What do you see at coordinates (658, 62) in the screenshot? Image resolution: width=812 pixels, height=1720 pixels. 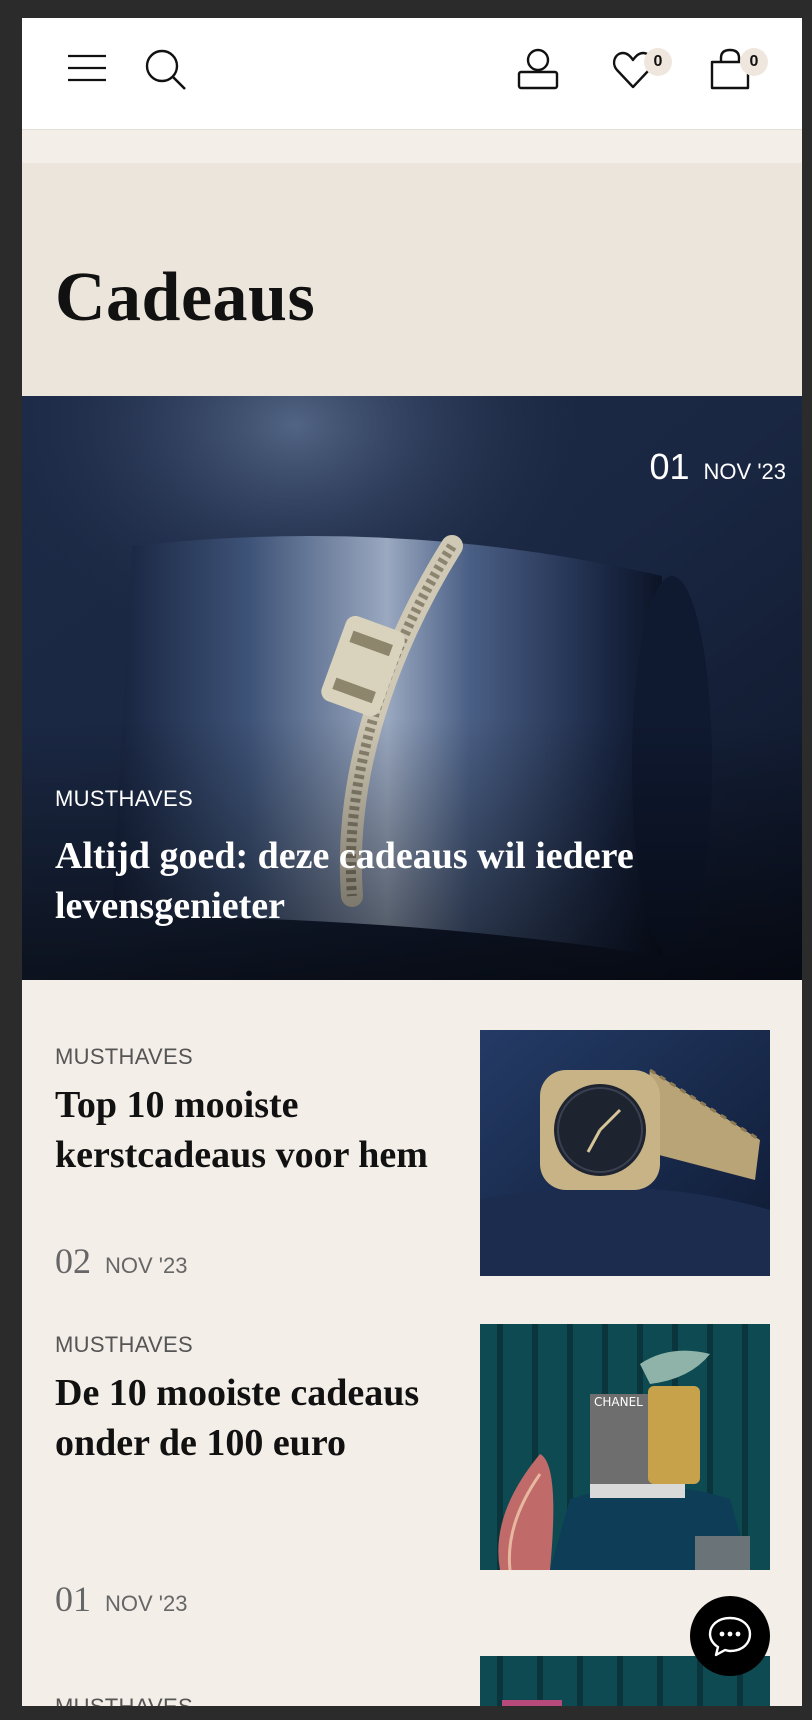 I see `wishlist-count-badge: 0` at bounding box center [658, 62].